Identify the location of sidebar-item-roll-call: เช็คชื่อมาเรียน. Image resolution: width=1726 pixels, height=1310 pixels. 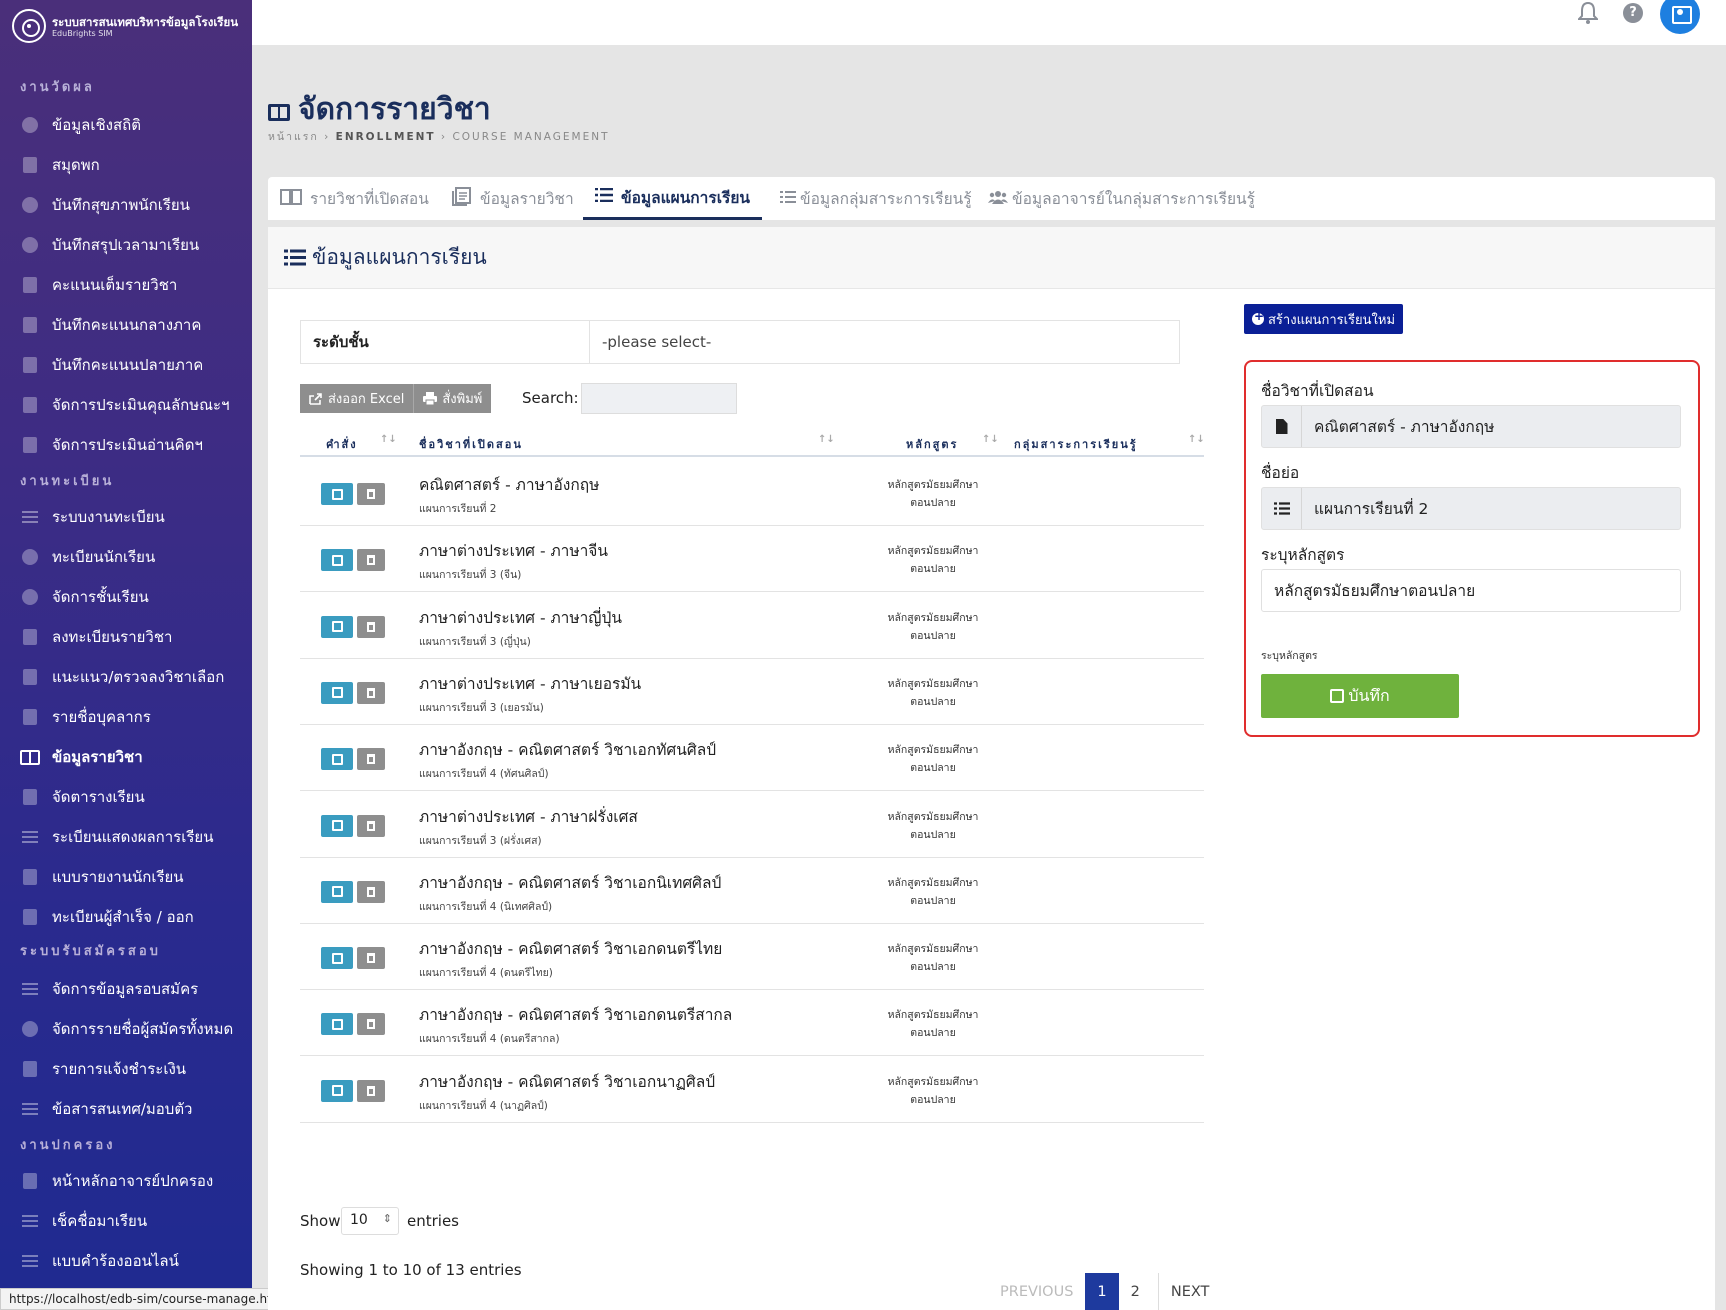
(83, 1221).